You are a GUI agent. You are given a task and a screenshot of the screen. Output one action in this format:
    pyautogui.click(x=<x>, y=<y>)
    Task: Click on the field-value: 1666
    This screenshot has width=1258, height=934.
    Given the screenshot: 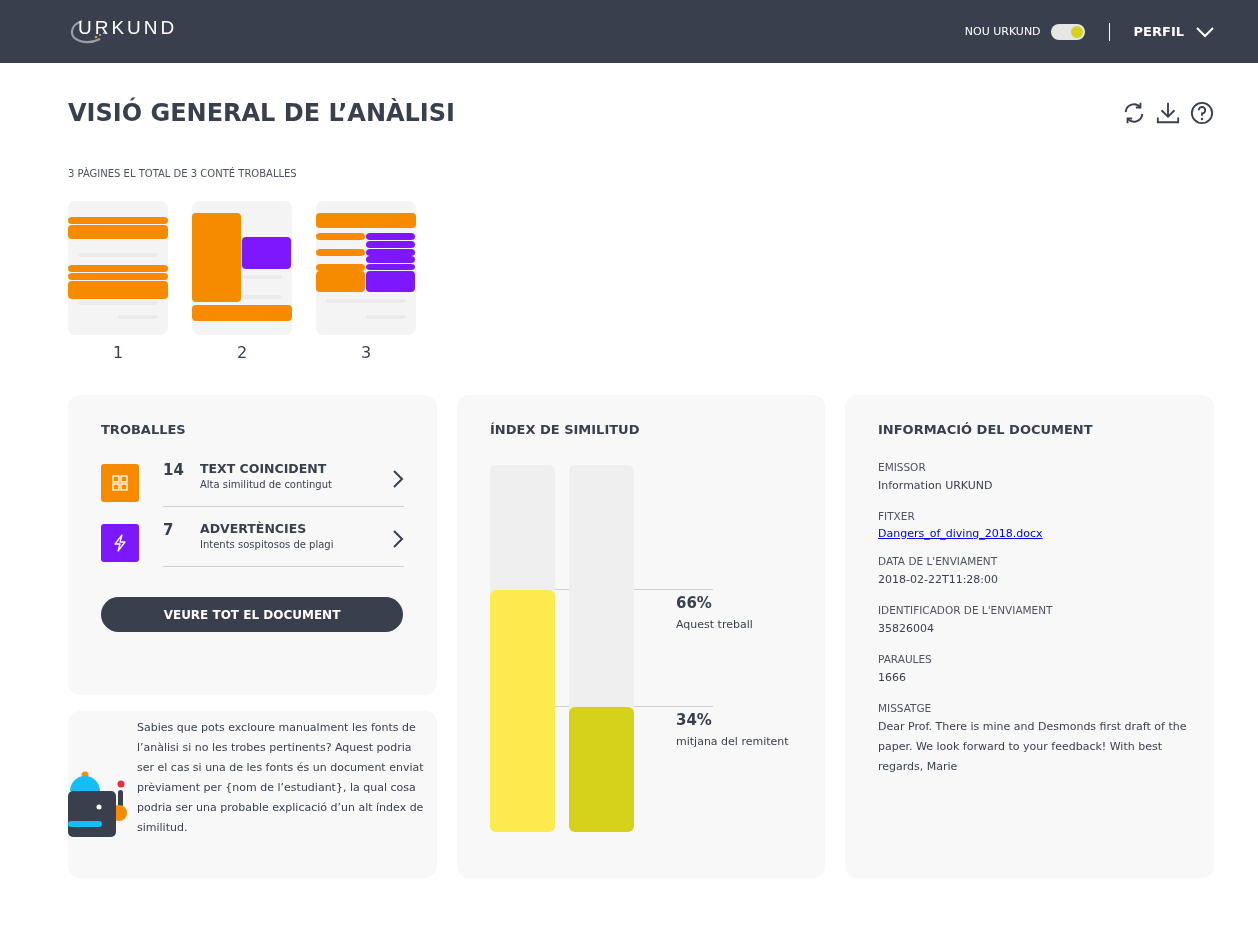 What is the action you would take?
    pyautogui.click(x=892, y=678)
    